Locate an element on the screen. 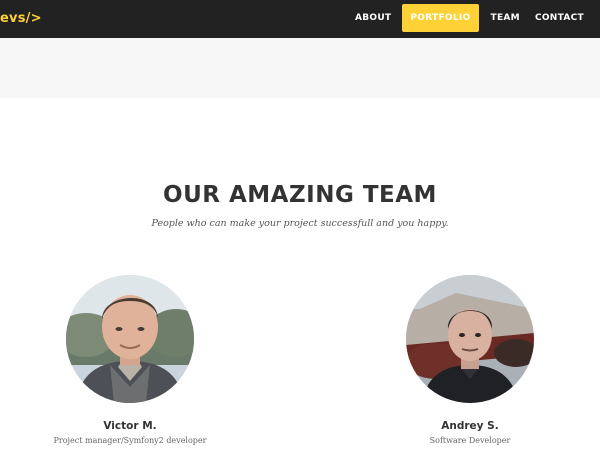  nav-item-portfolio: PORTFOLIO is located at coordinates (440, 18).